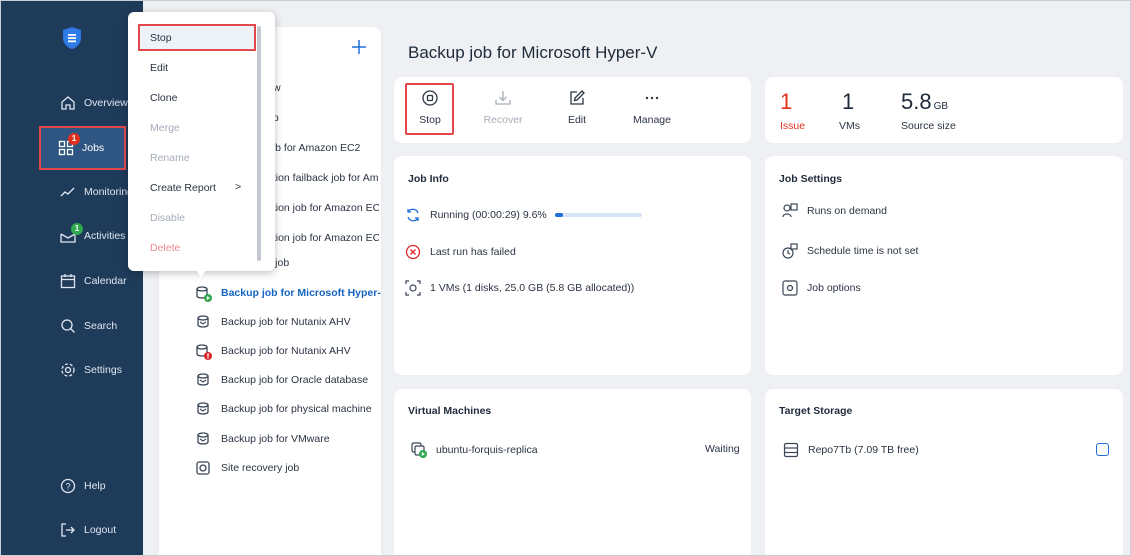 The image size is (1131, 556). Describe the element at coordinates (359, 47) in the screenshot. I see `add-job-icon` at that location.